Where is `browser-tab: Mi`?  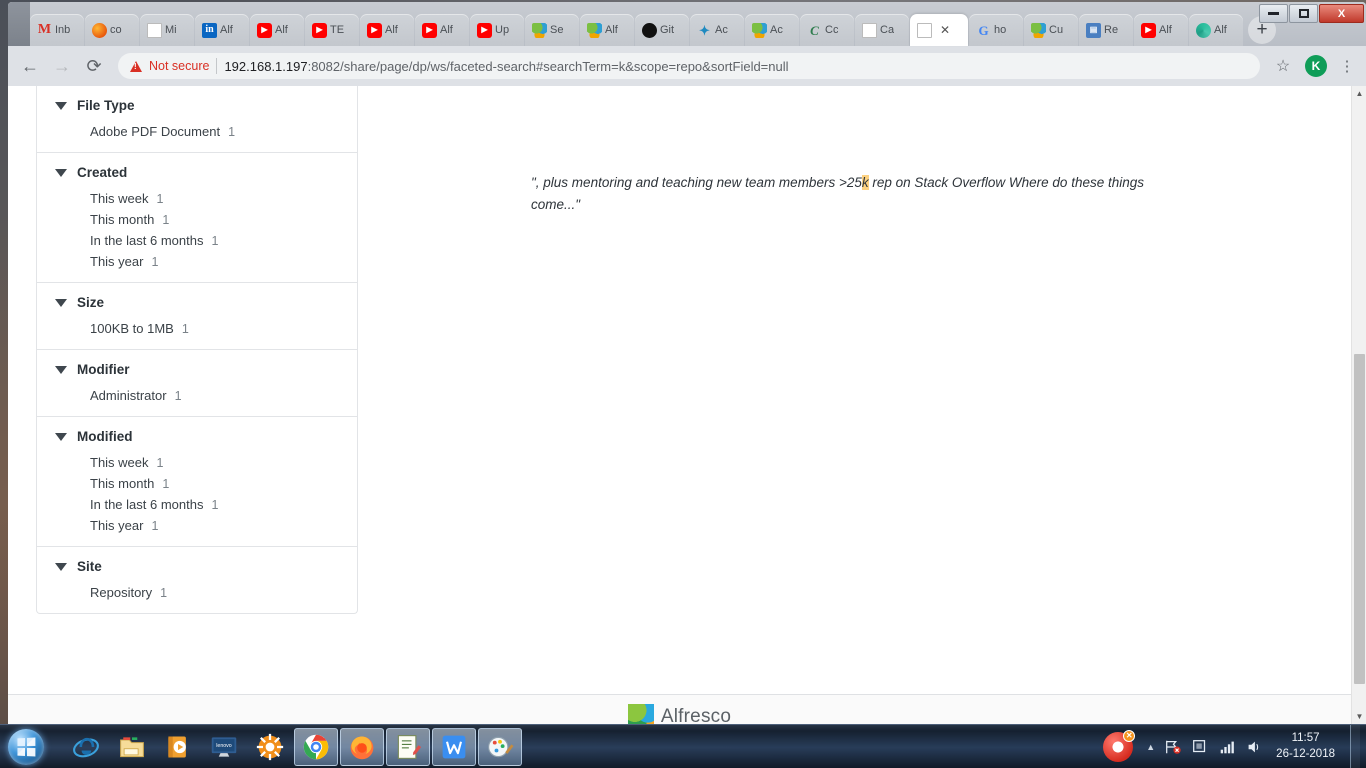
browser-tab: Mi is located at coordinates (167, 30).